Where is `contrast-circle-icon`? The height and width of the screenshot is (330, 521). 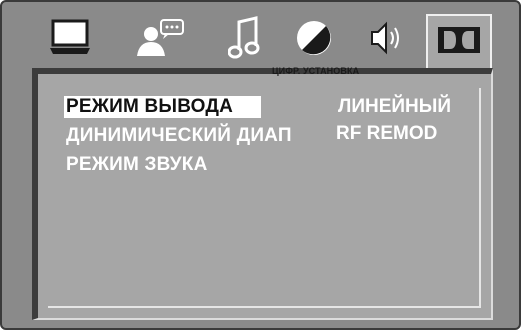 contrast-circle-icon is located at coordinates (314, 38).